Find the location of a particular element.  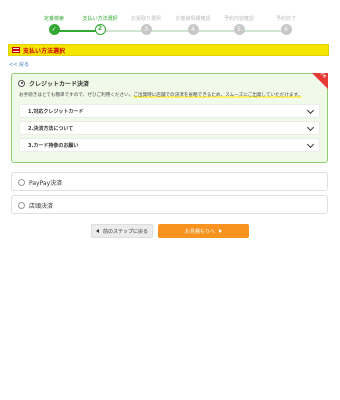

step-number: 3 is located at coordinates (146, 29).